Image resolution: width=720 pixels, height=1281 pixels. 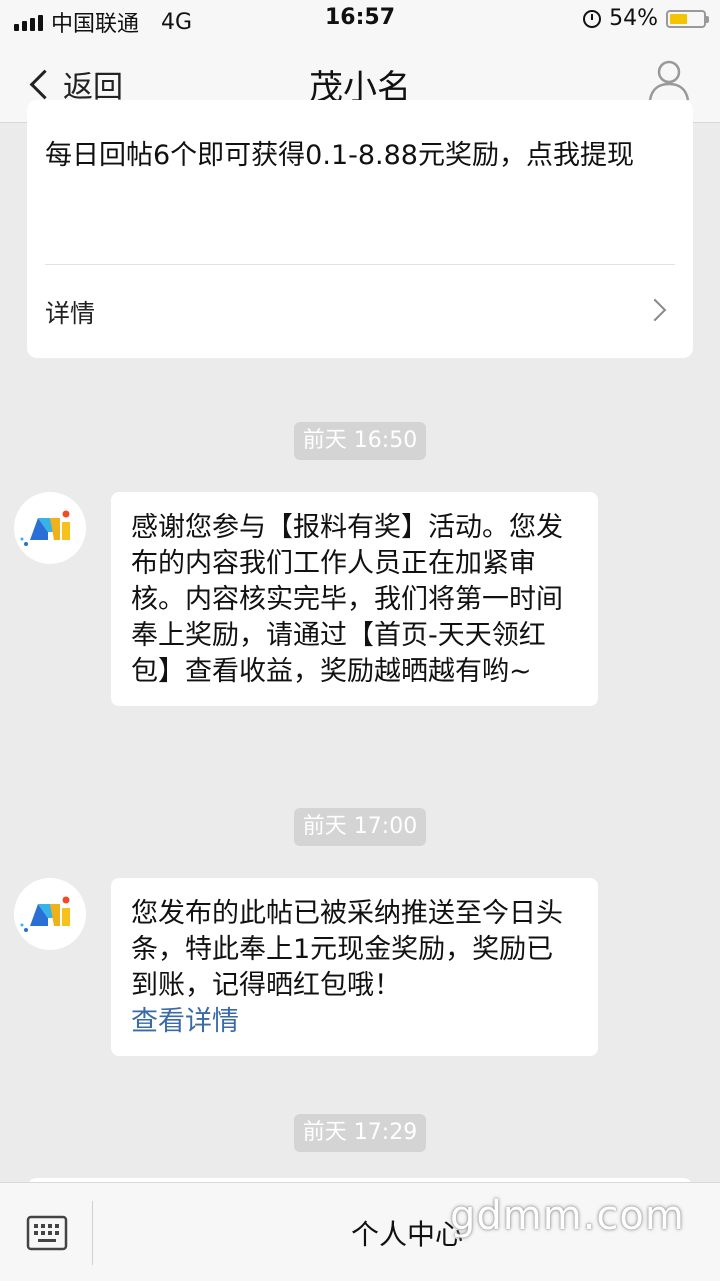 I want to click on user-profile-icon, so click(x=669, y=80).